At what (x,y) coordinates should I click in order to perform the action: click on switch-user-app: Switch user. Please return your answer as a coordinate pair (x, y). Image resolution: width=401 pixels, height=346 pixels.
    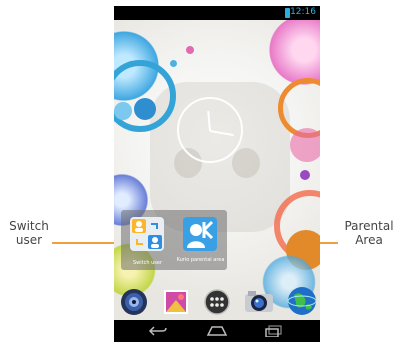
    Looking at the image, I should click on (147, 240).